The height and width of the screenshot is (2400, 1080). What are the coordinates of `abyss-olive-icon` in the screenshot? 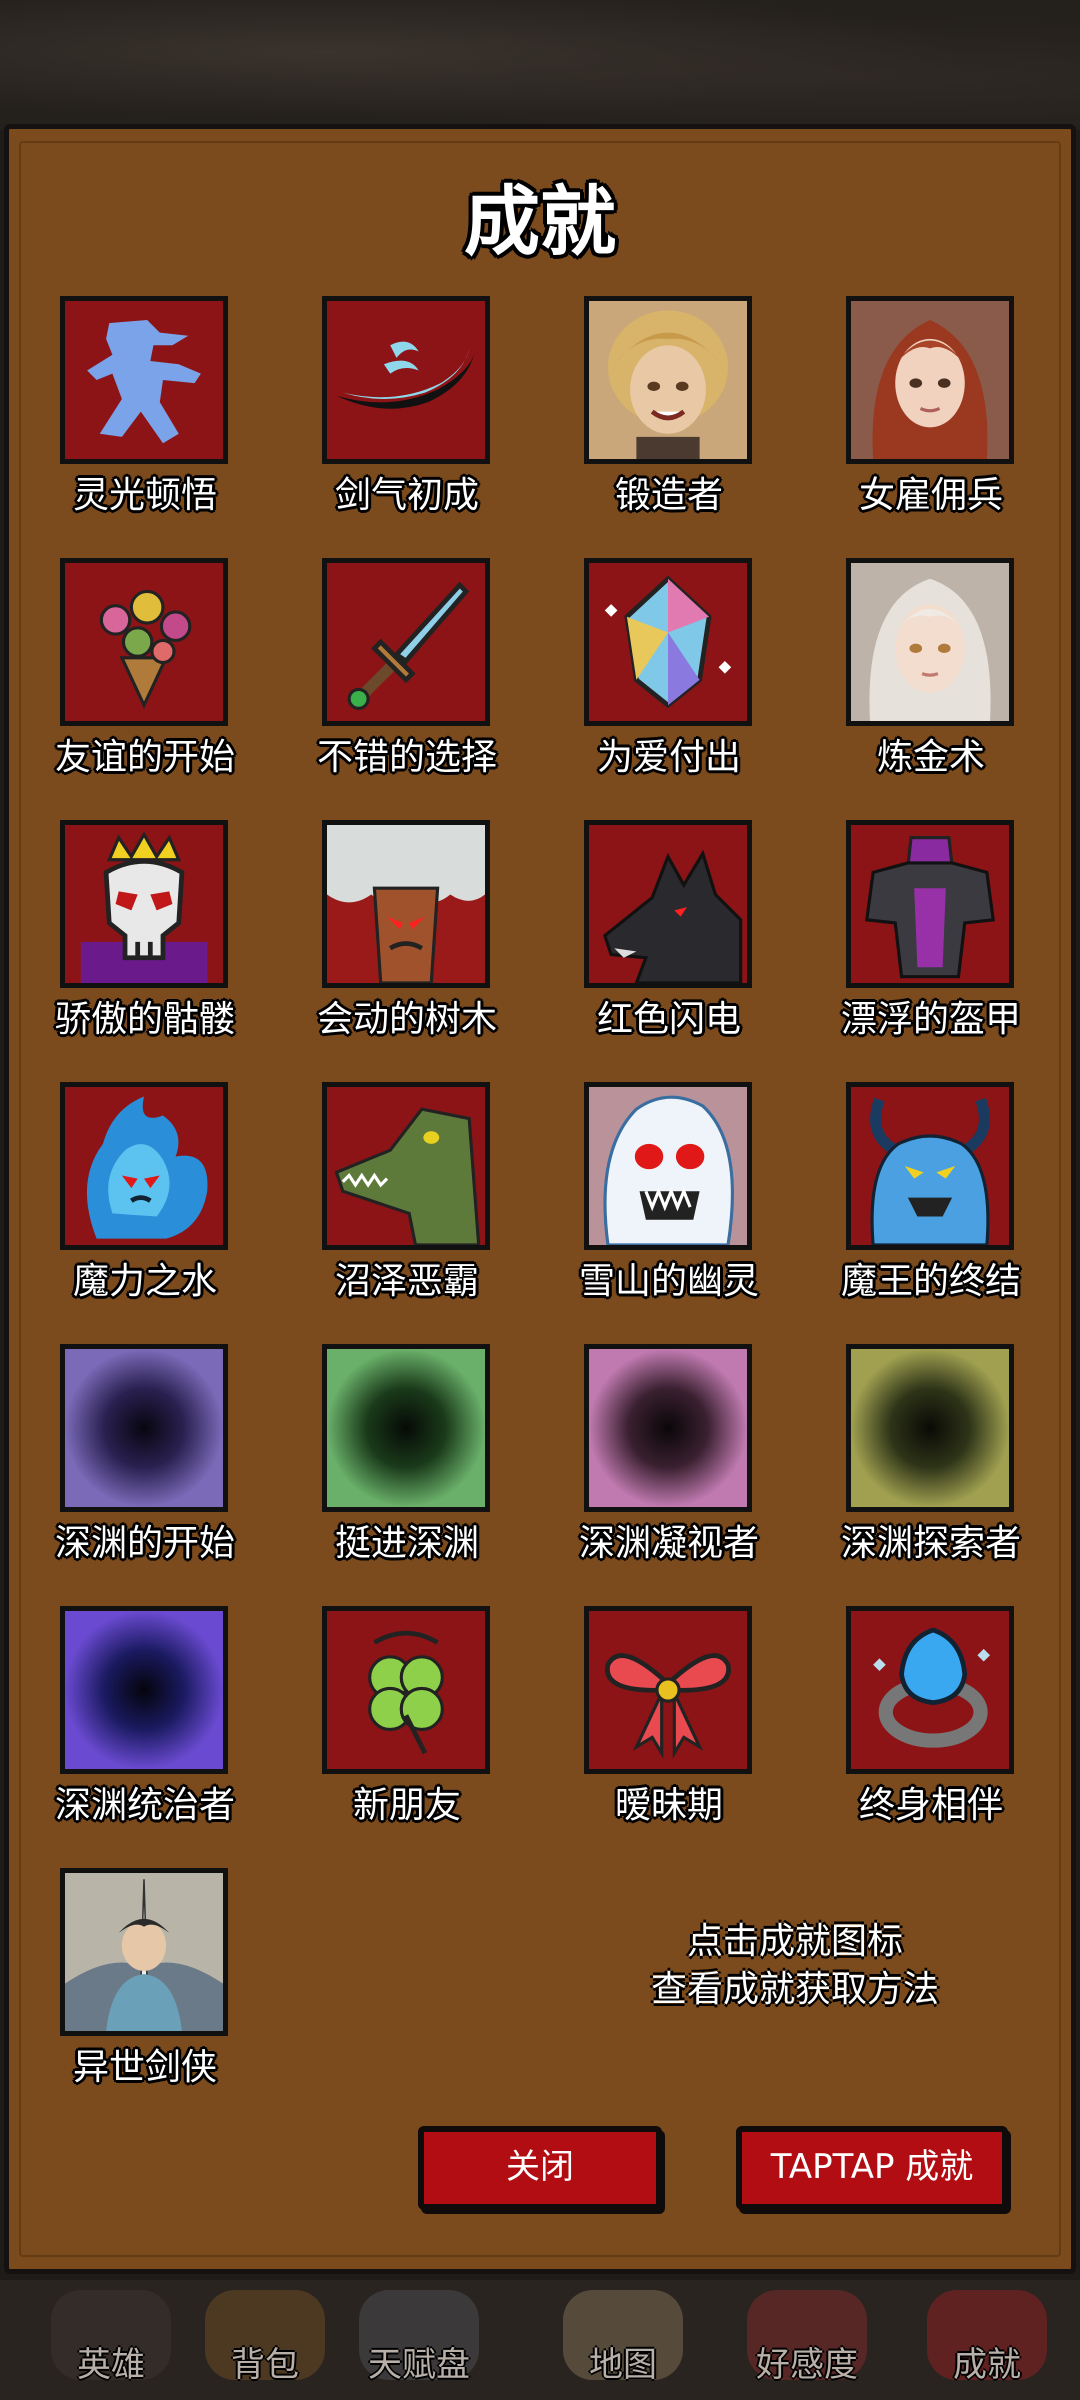 It's located at (930, 1428).